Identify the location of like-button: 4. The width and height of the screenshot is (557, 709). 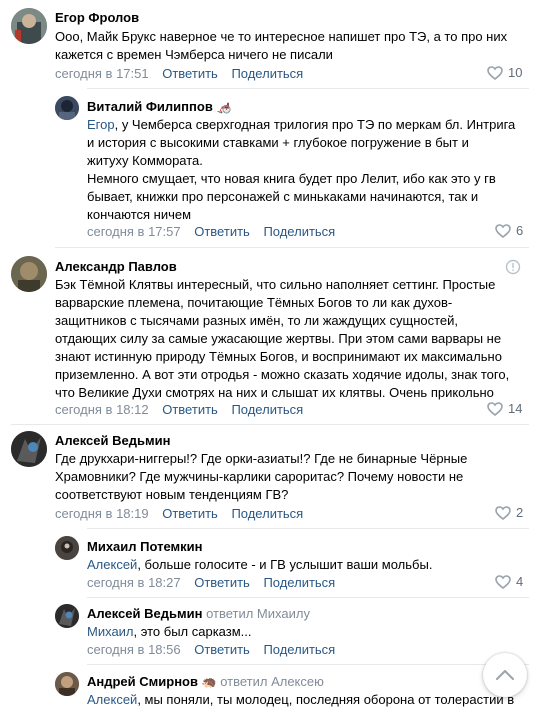
(509, 581).